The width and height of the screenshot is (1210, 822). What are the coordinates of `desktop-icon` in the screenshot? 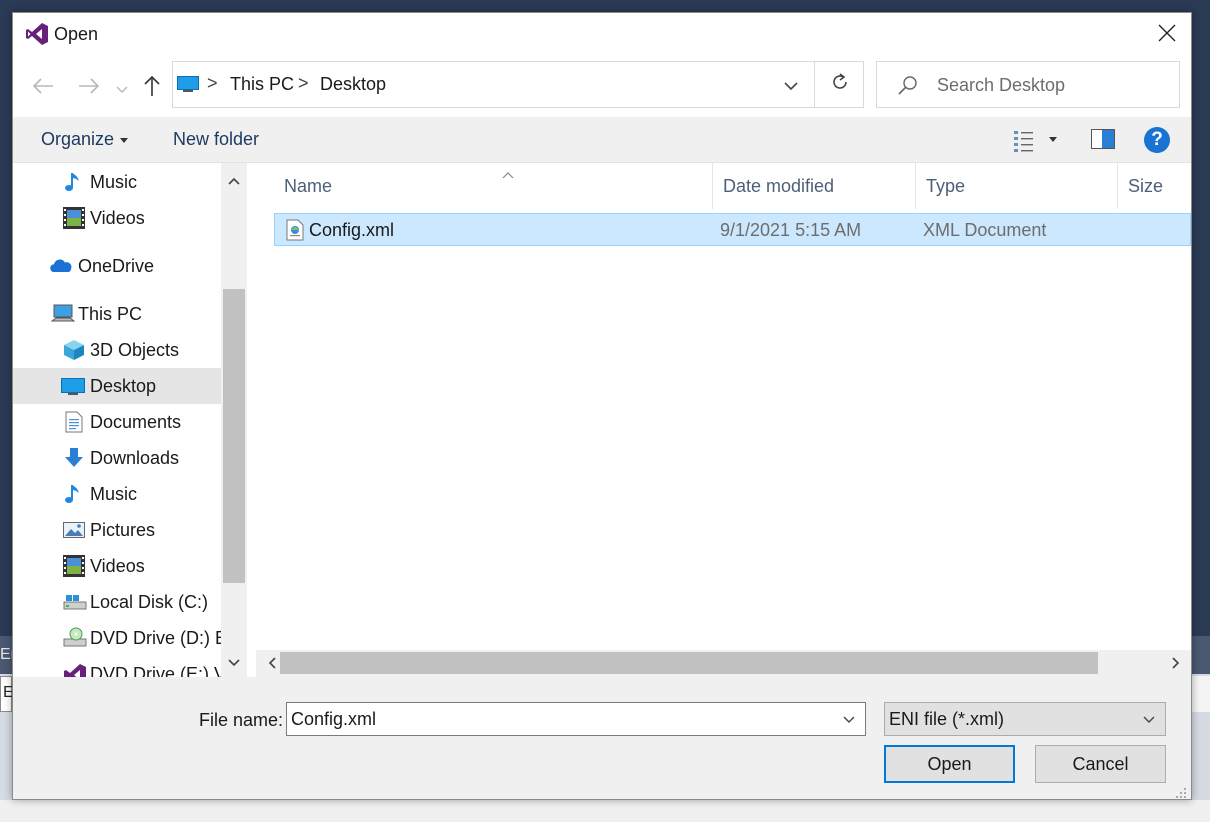 It's located at (73, 386).